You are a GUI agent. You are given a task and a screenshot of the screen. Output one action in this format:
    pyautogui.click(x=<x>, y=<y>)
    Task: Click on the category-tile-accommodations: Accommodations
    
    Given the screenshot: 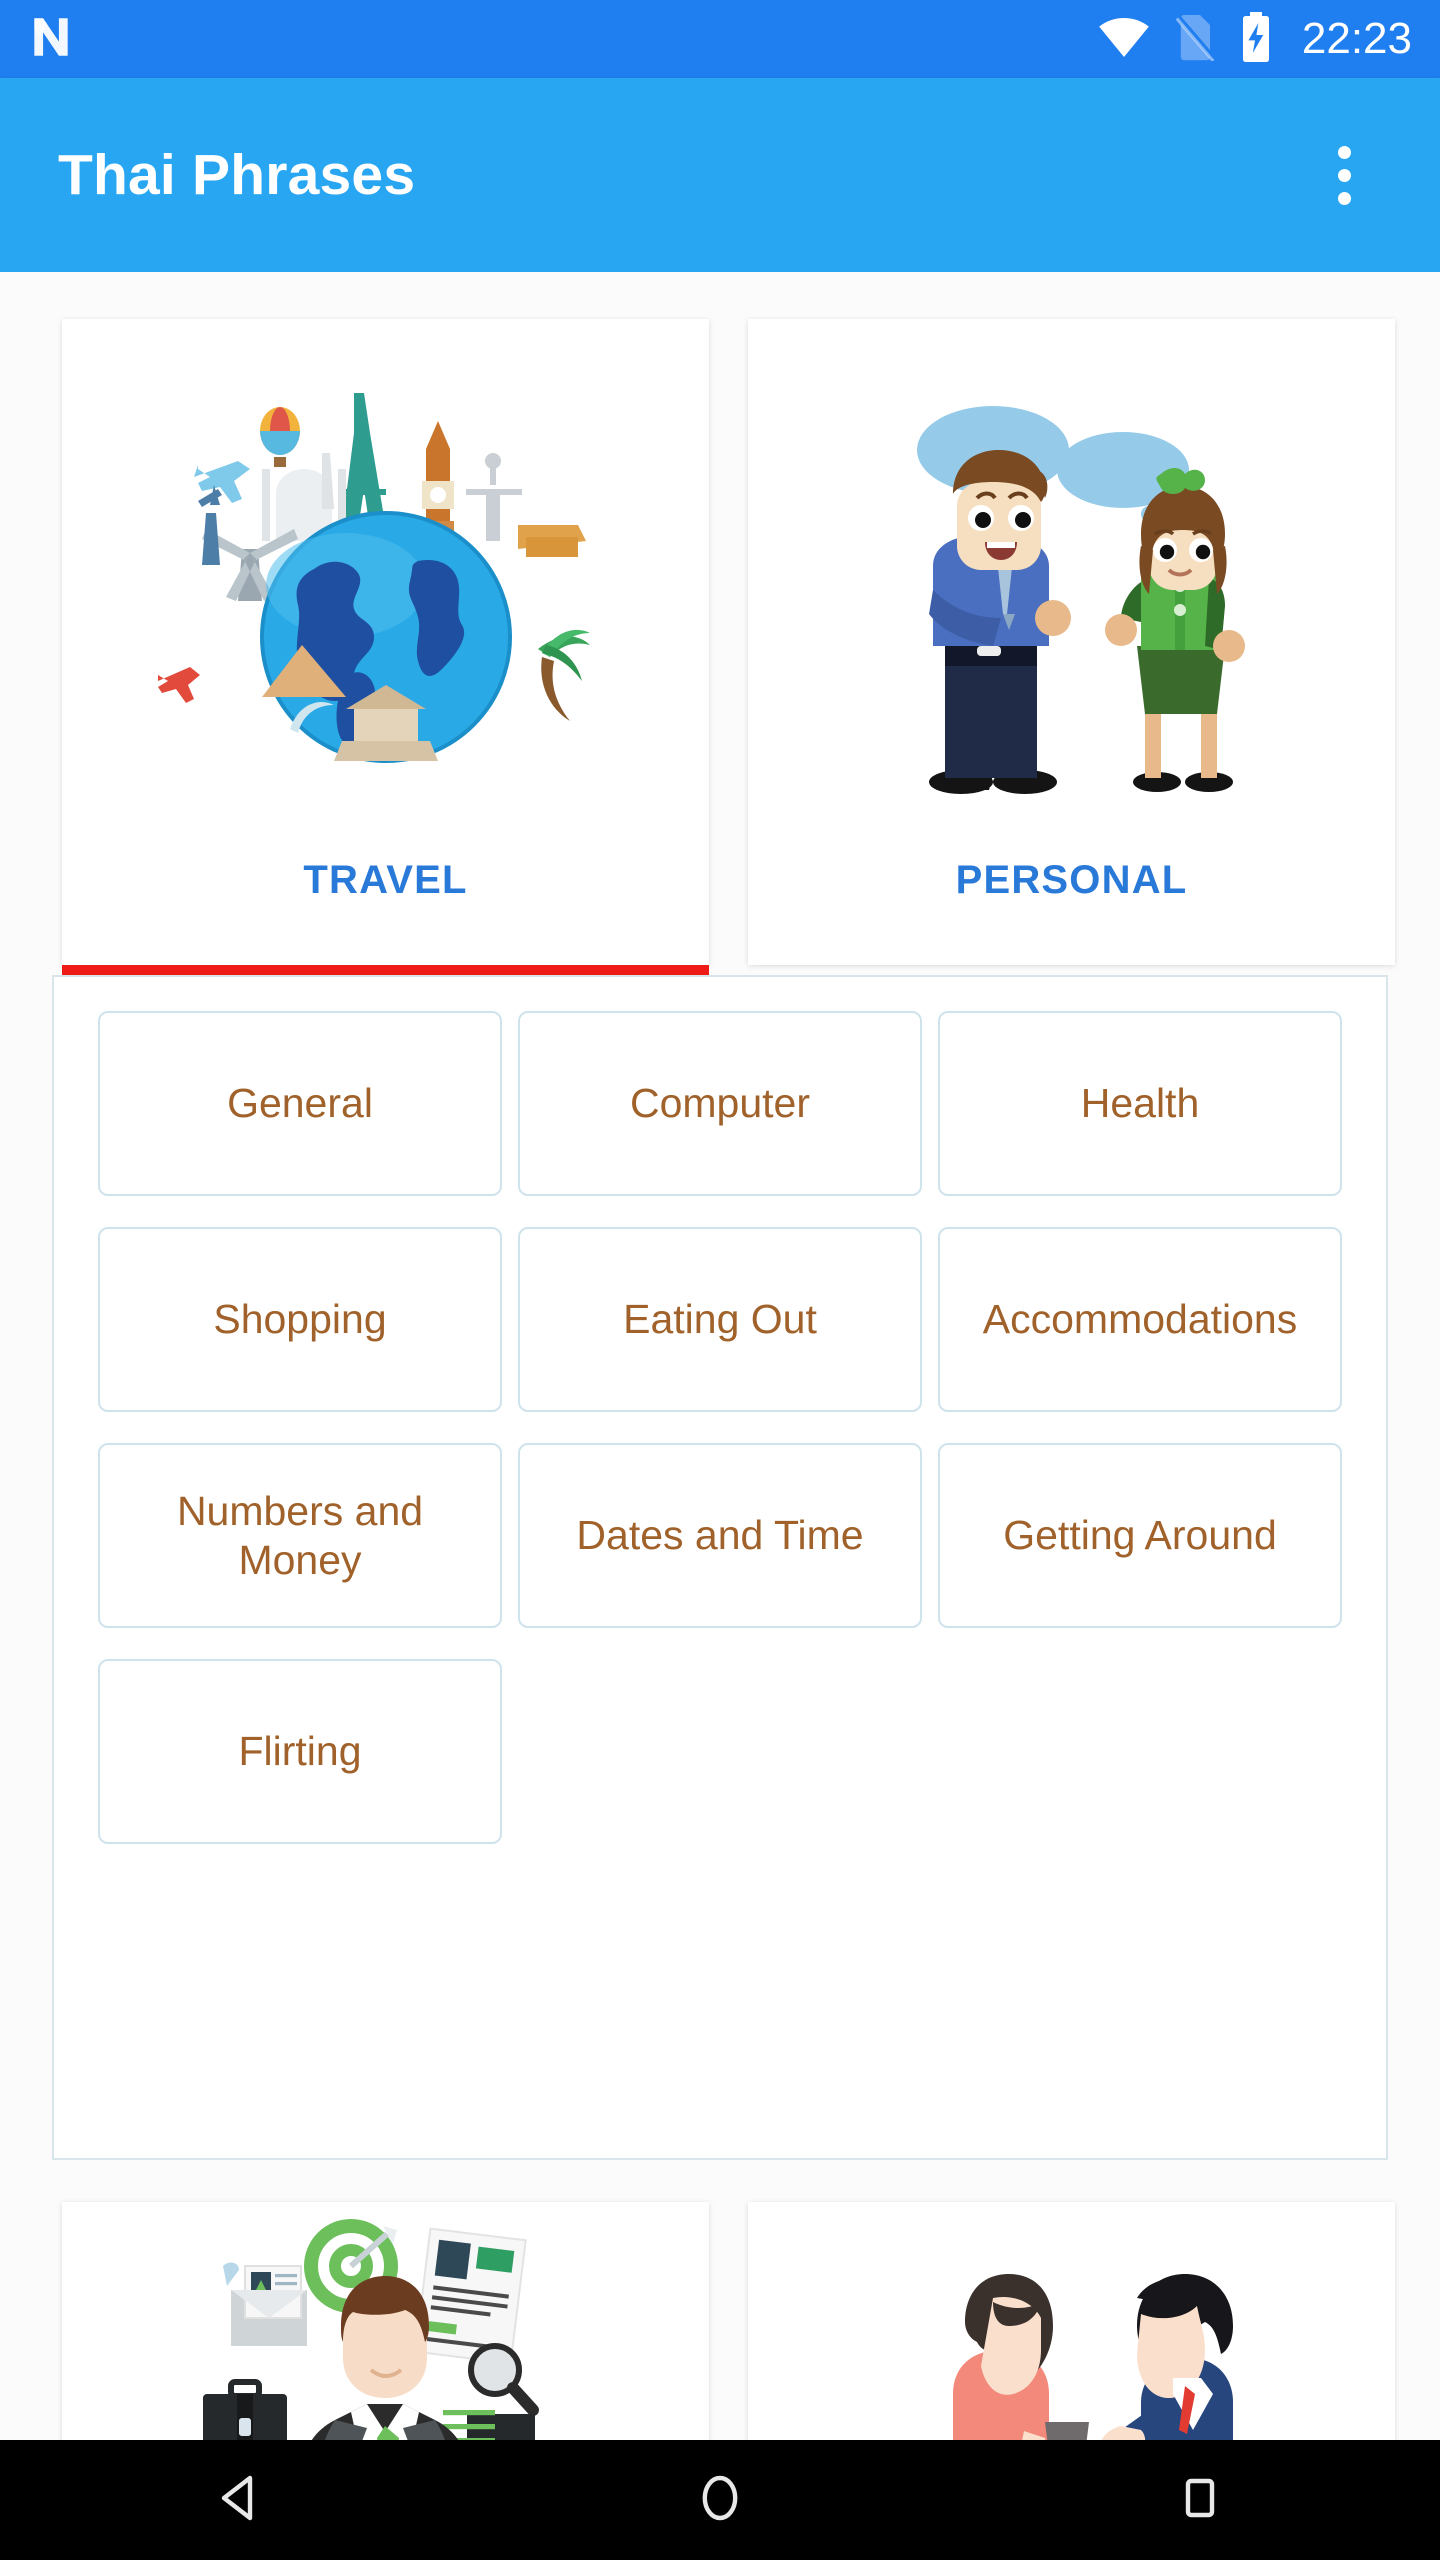 What is the action you would take?
    pyautogui.click(x=1140, y=1319)
    